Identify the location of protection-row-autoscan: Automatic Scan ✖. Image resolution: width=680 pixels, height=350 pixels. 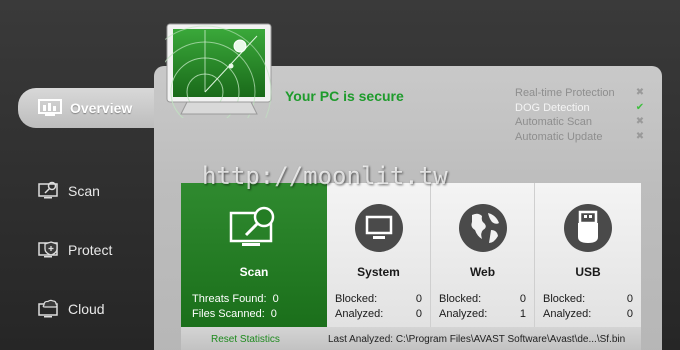
(580, 122).